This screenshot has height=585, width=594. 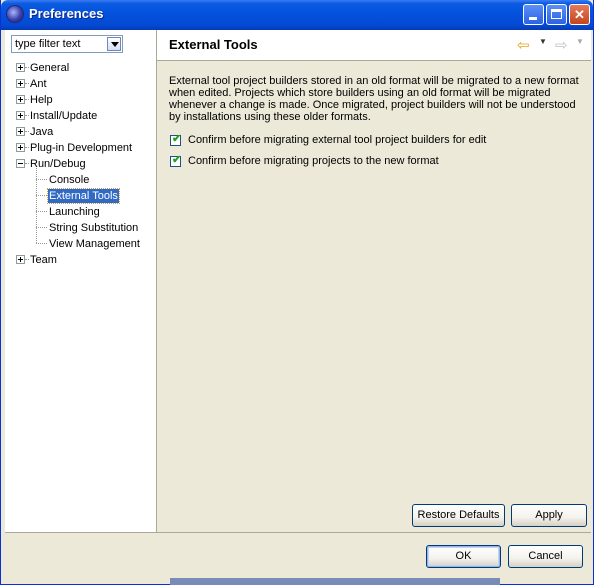 I want to click on tree-item-string-substitution: String Substitution, so click(x=80, y=228).